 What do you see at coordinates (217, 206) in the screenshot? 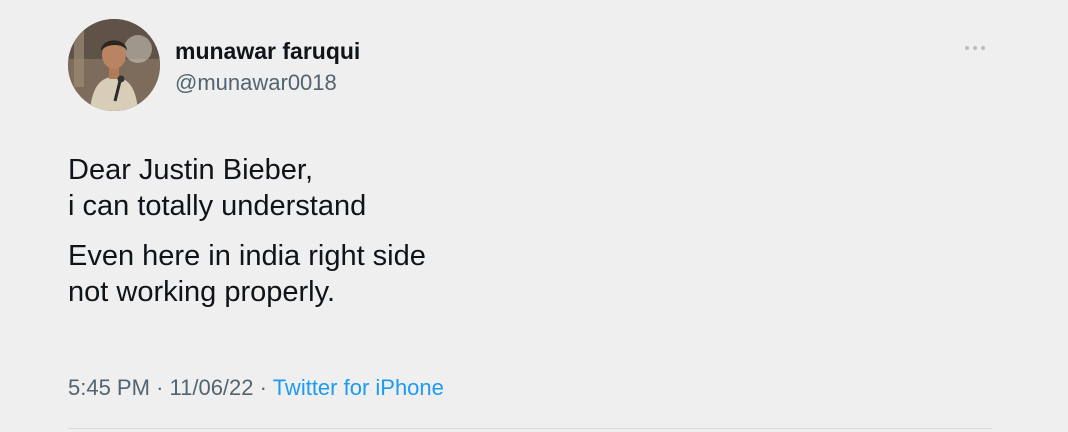
I see `tweet-line: i can totally understand` at bounding box center [217, 206].